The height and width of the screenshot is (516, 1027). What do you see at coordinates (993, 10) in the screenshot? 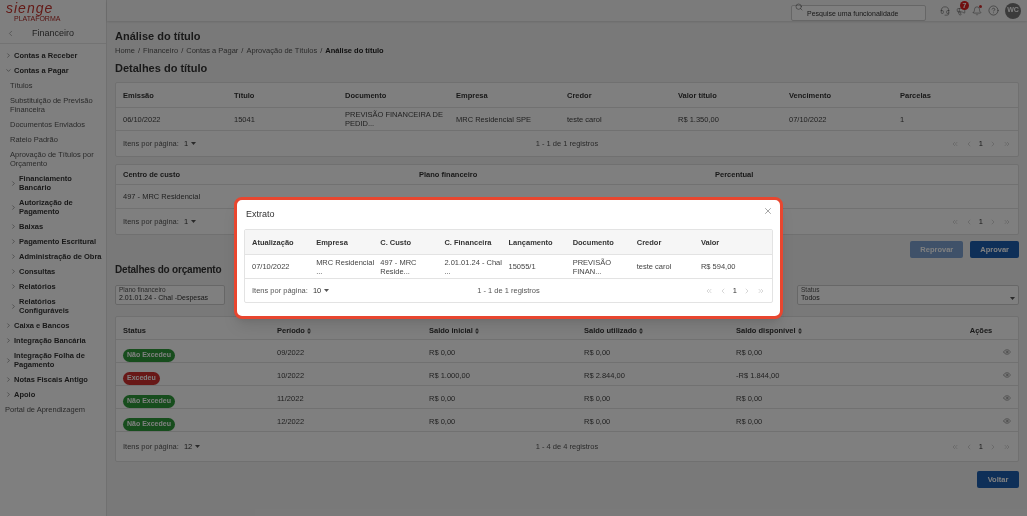
I see `help-icon` at bounding box center [993, 10].